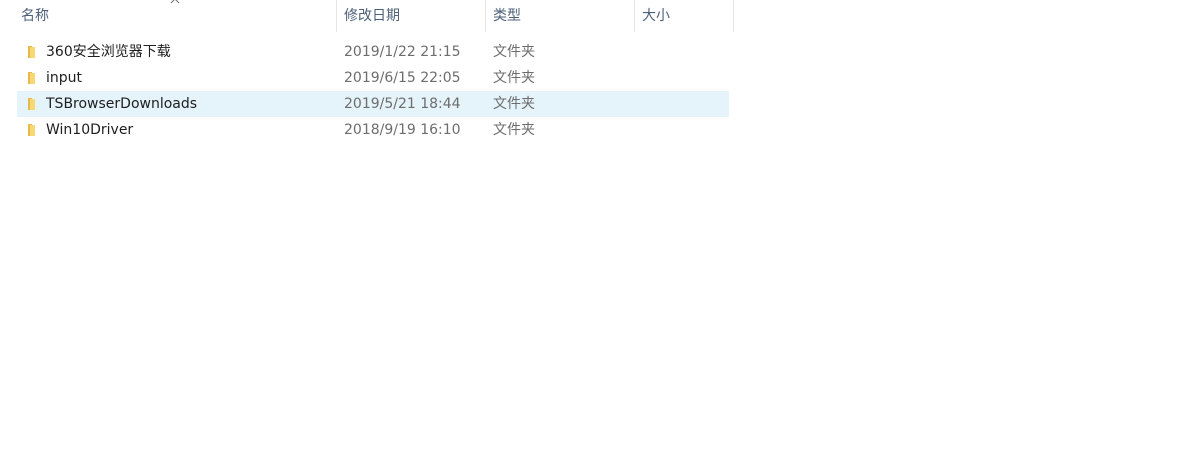 This screenshot has height=476, width=1196. I want to click on file-modified: 2019/6/15 22:05, so click(402, 78).